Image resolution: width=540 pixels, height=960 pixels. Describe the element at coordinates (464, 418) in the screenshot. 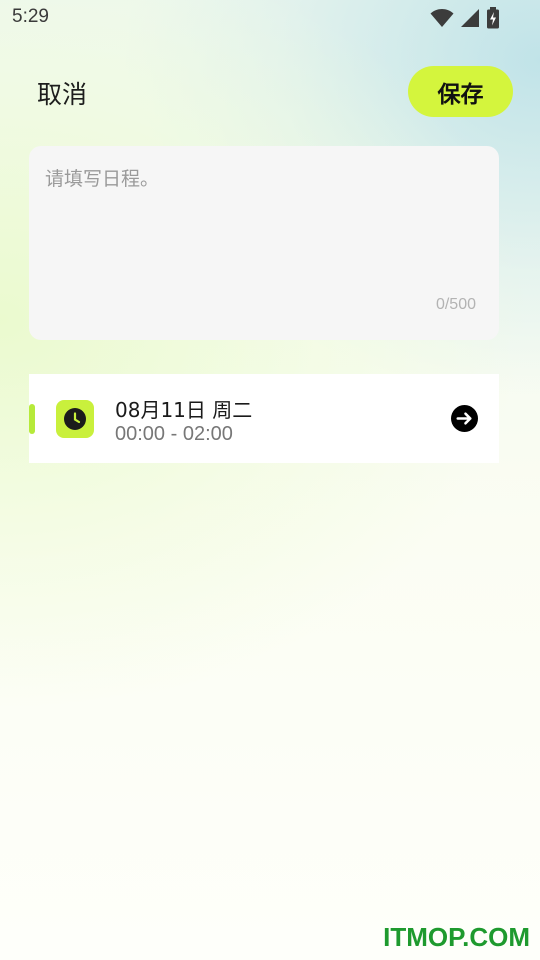

I see `arrow-right-circle-icon` at that location.